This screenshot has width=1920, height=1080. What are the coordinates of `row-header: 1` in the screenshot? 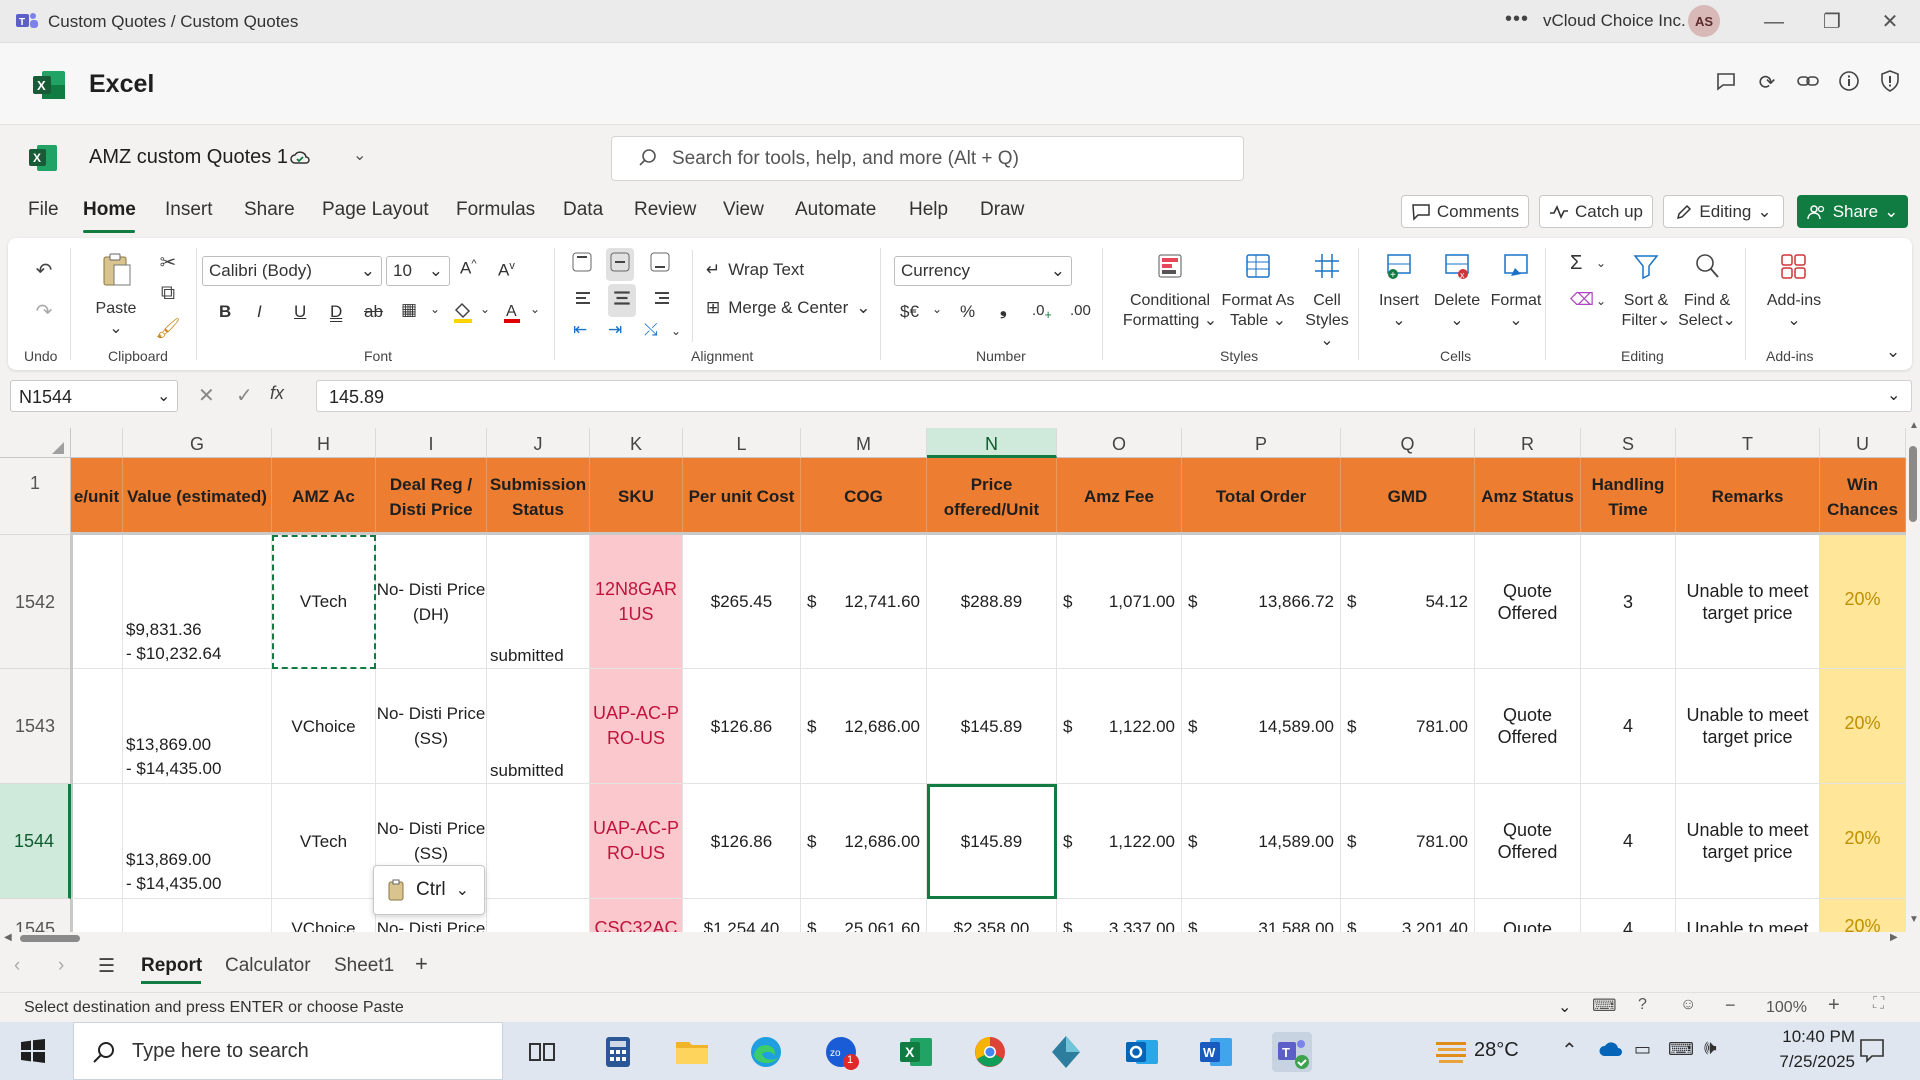 It's located at (35, 496).